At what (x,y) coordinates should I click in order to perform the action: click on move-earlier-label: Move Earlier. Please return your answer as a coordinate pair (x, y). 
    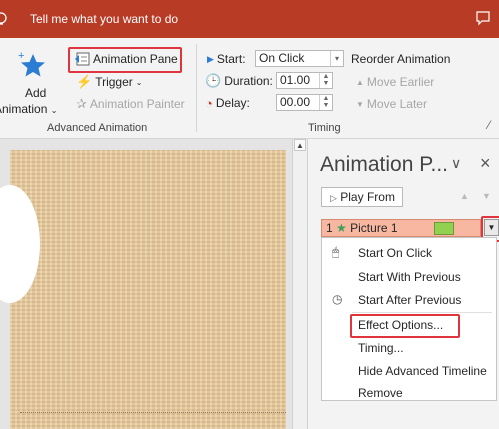
    Looking at the image, I should click on (400, 82).